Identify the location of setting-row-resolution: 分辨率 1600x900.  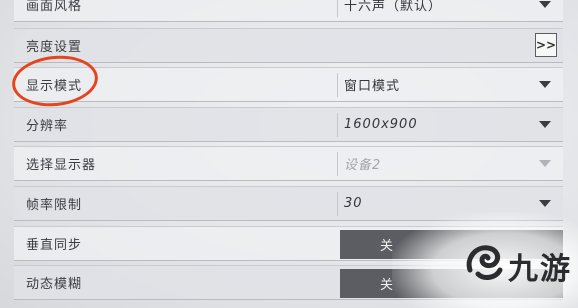
(288, 124).